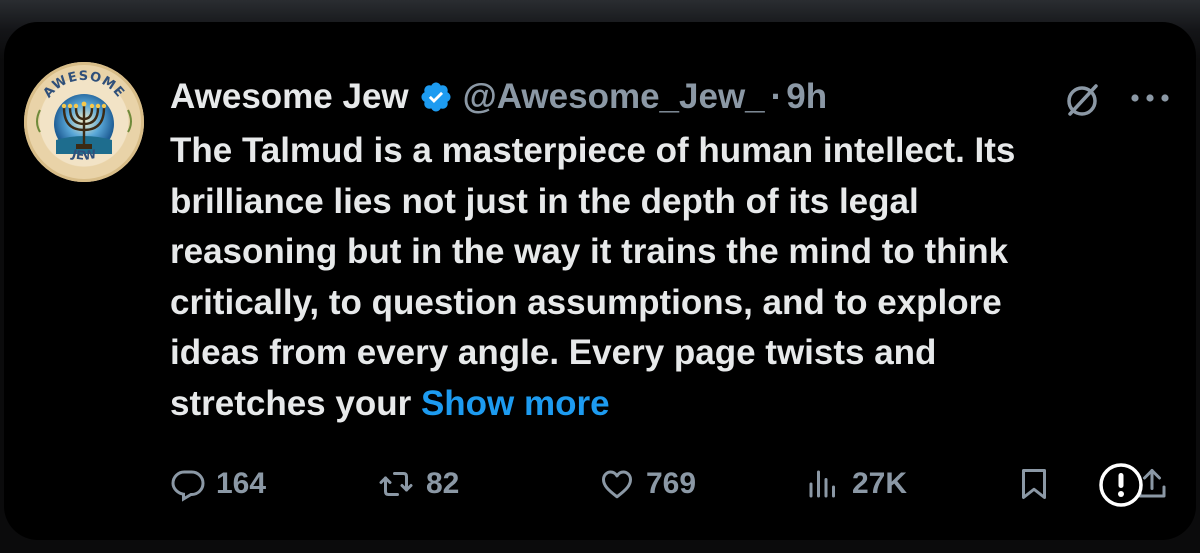 Image resolution: width=1200 pixels, height=553 pixels. Describe the element at coordinates (806, 97) in the screenshot. I see `timestamp: 9h` at that location.